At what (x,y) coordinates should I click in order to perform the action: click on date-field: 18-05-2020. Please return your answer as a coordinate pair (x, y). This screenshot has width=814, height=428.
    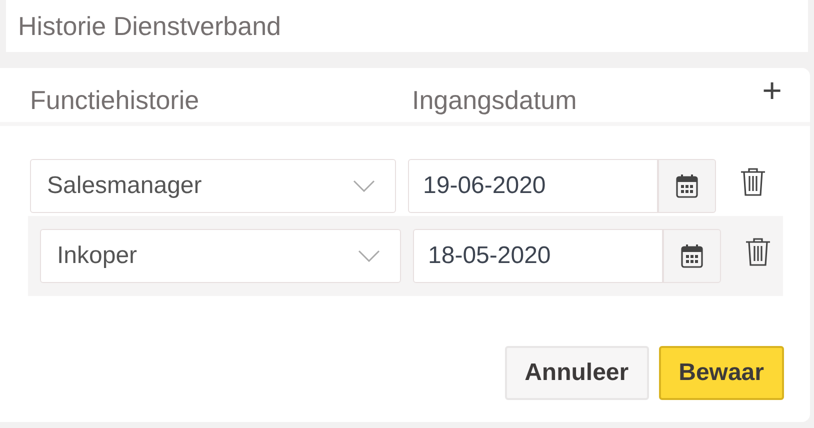
    Looking at the image, I should click on (538, 256).